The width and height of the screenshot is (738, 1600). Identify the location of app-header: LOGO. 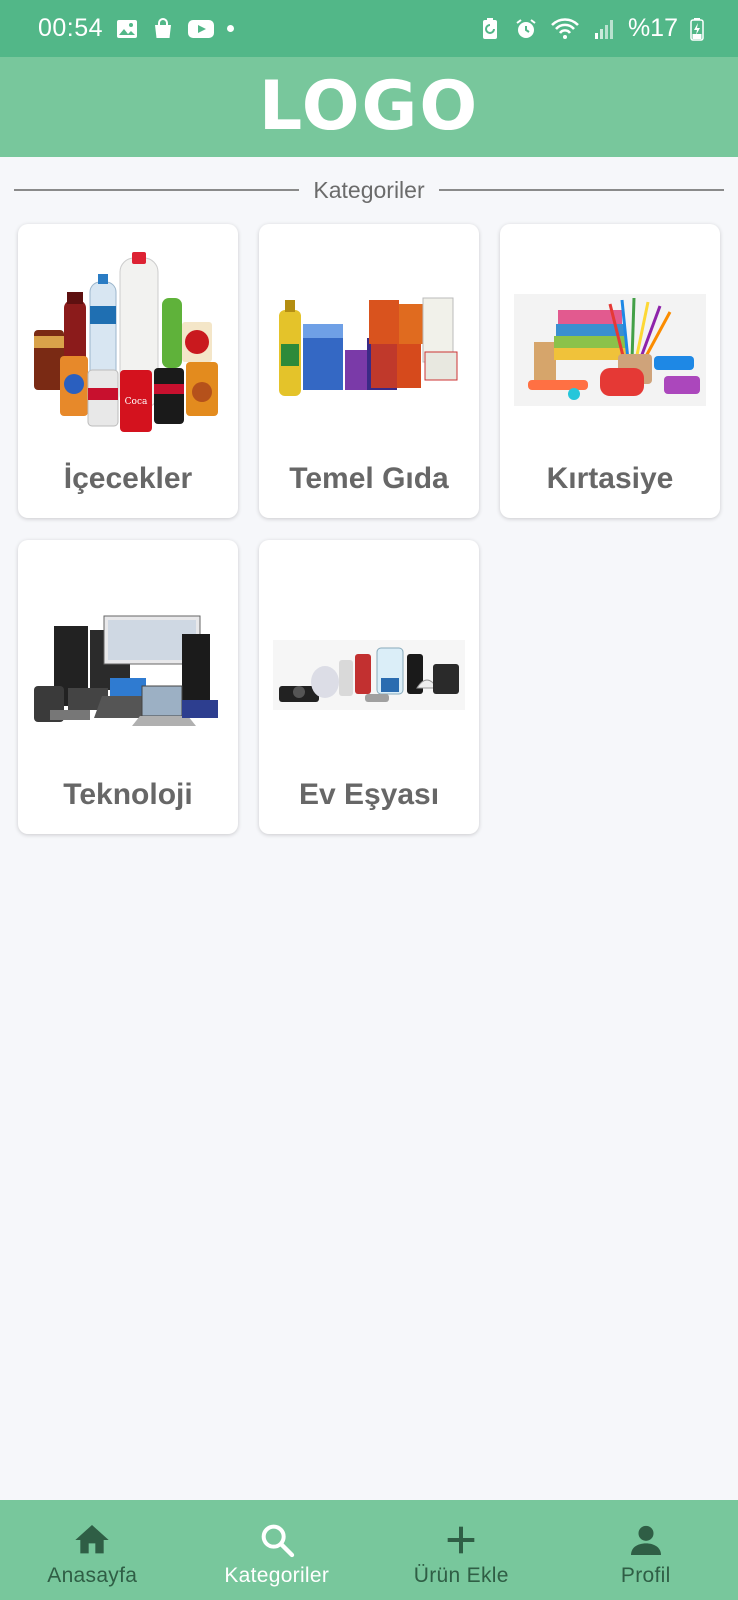
(369, 107).